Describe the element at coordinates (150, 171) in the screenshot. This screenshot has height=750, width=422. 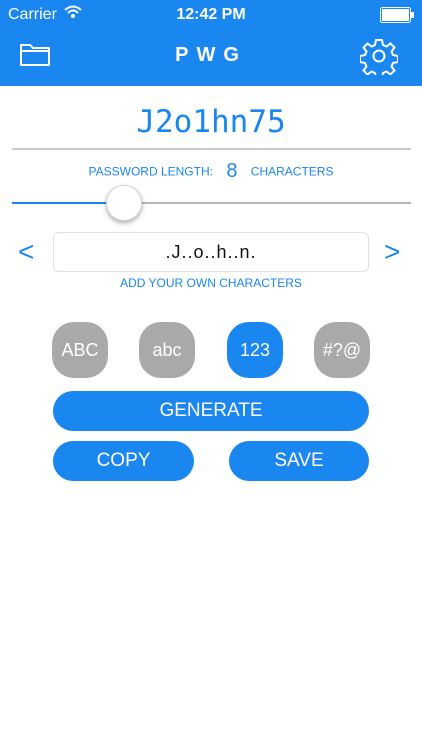
I see `password-length-label: PASSWORD LENGTH:` at that location.